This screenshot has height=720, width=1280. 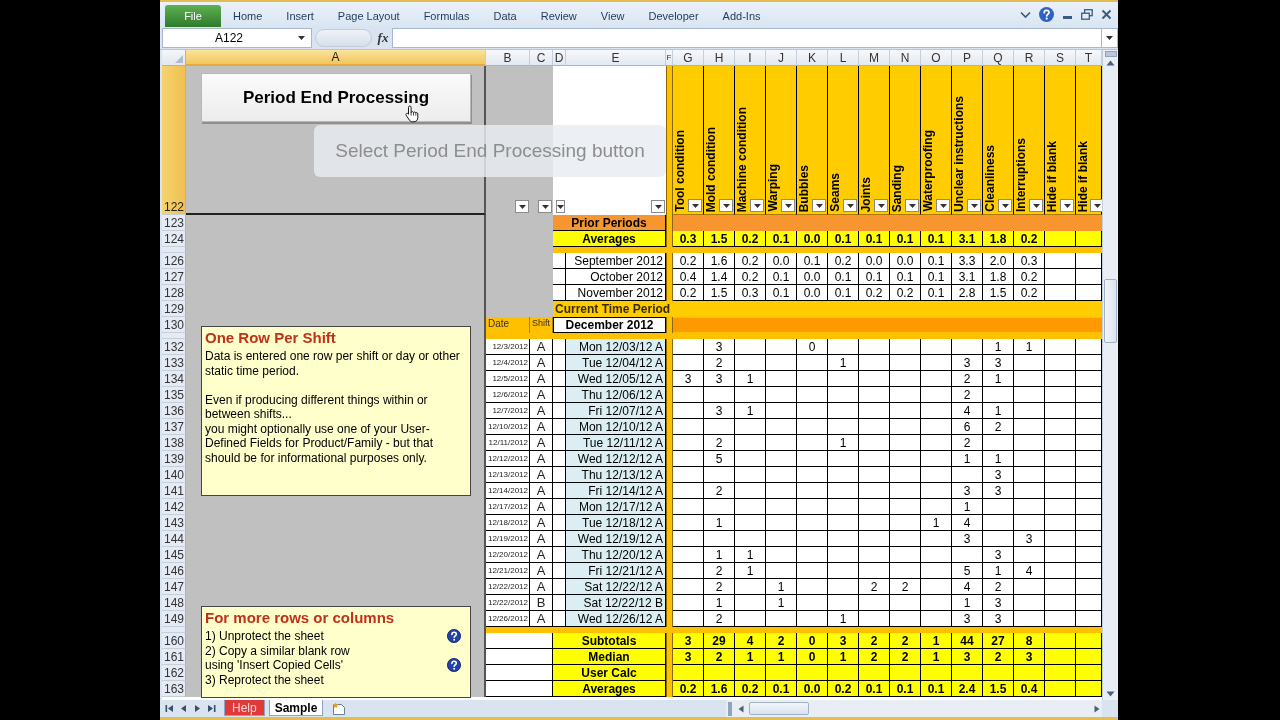 What do you see at coordinates (174, 395) in the screenshot?
I see `row-header: 135` at bounding box center [174, 395].